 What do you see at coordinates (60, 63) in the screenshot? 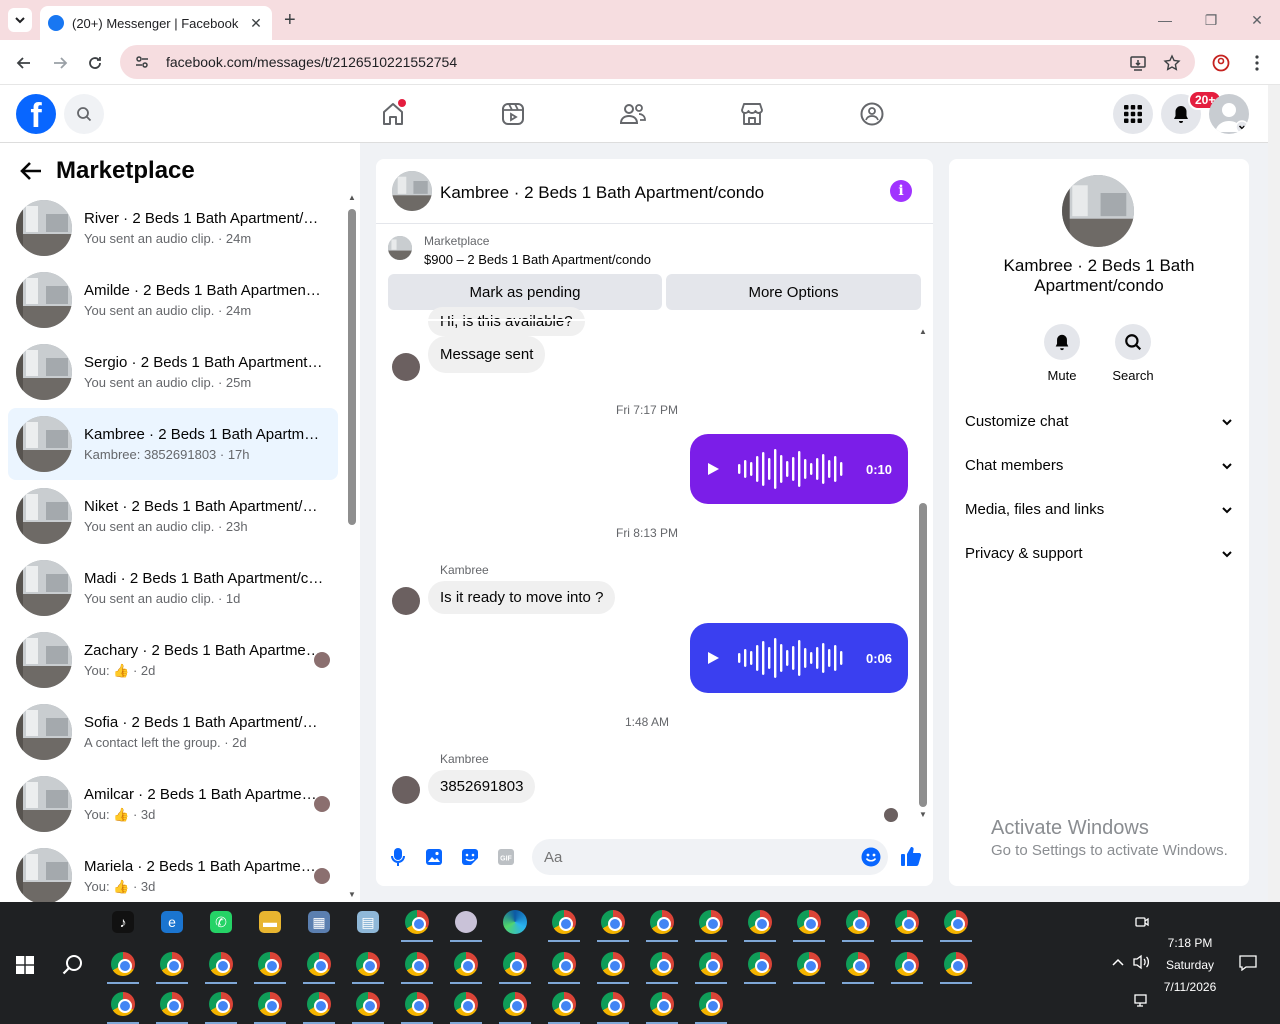
I see `forward-button` at bounding box center [60, 63].